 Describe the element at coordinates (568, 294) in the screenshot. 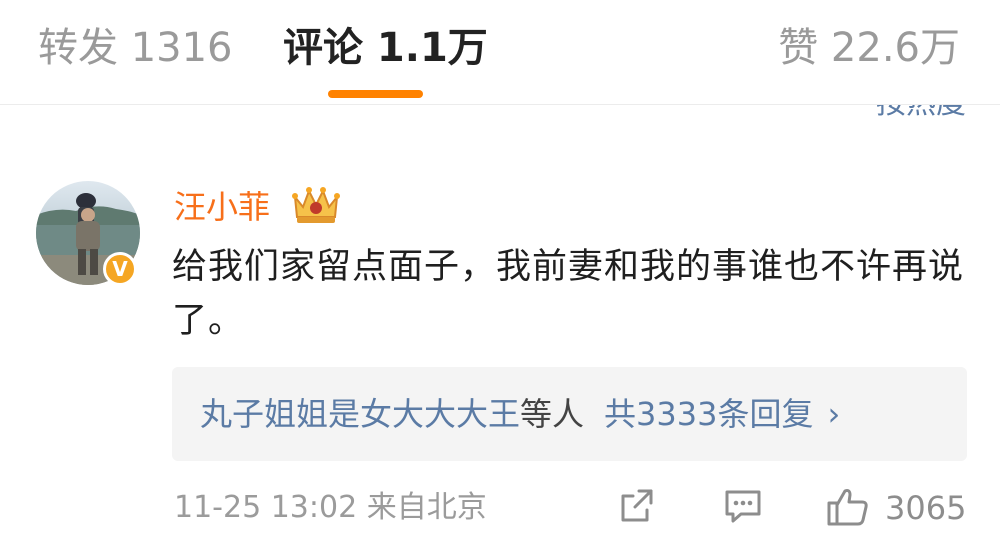

I see `comment-text: 给我们家留点面子，我前妻和我的事谁也不许再说了。` at that location.